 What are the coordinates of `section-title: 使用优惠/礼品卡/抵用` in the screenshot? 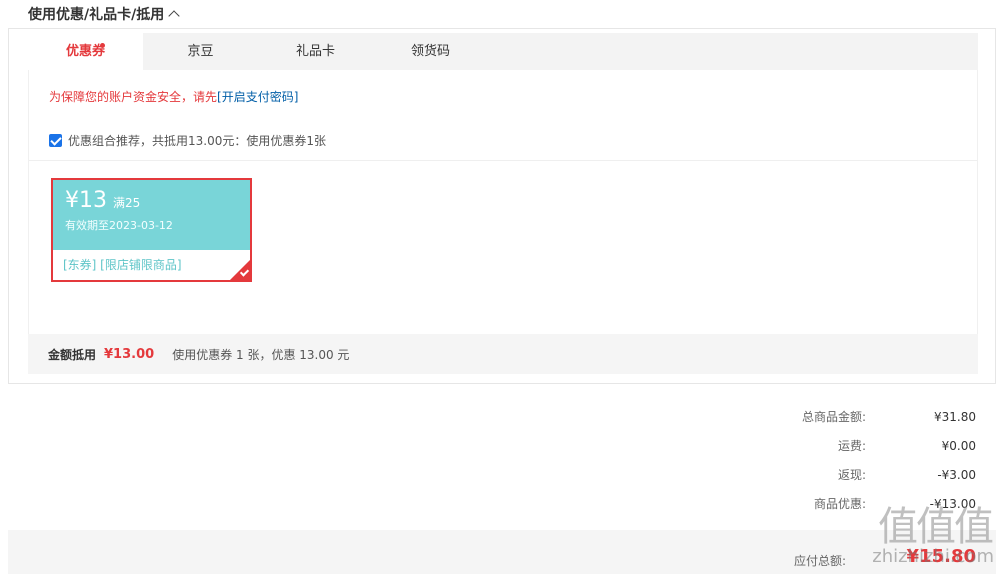 It's located at (96, 15).